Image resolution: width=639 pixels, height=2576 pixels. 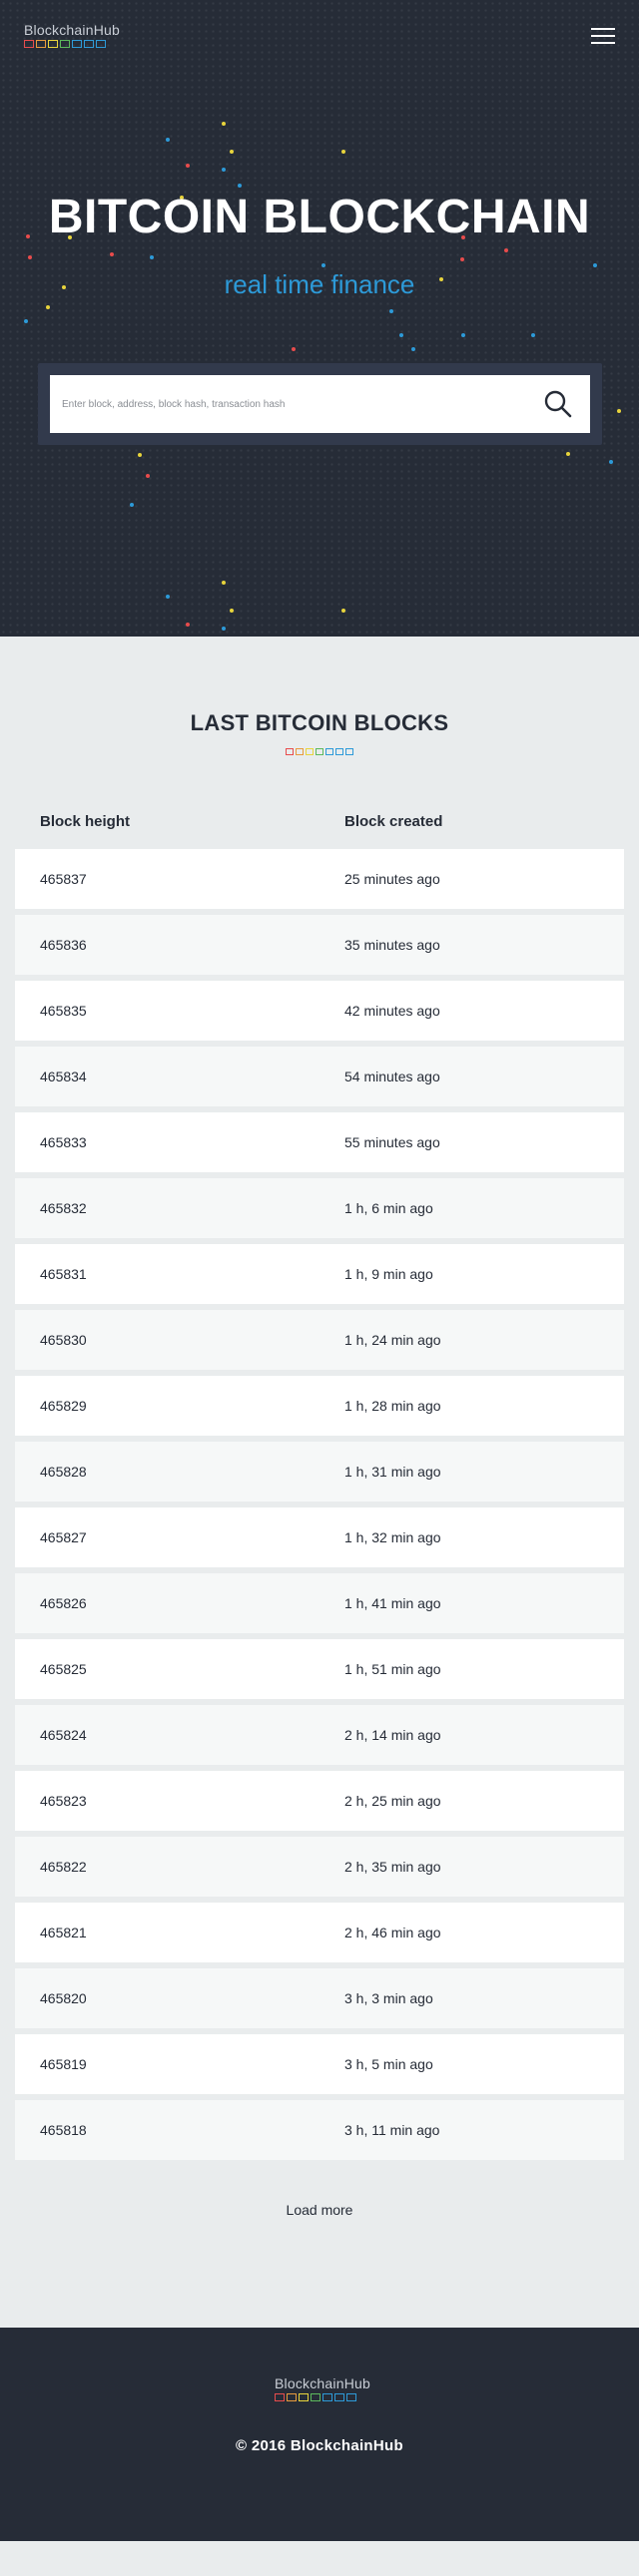 What do you see at coordinates (319, 828) in the screenshot?
I see `table-header: Block height Block created` at bounding box center [319, 828].